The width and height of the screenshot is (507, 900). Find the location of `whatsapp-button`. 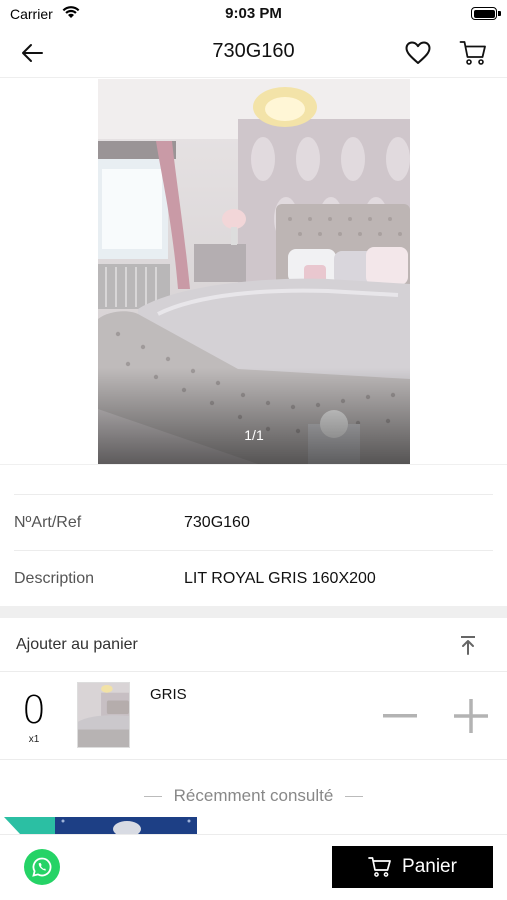

whatsapp-button is located at coordinates (42, 867).